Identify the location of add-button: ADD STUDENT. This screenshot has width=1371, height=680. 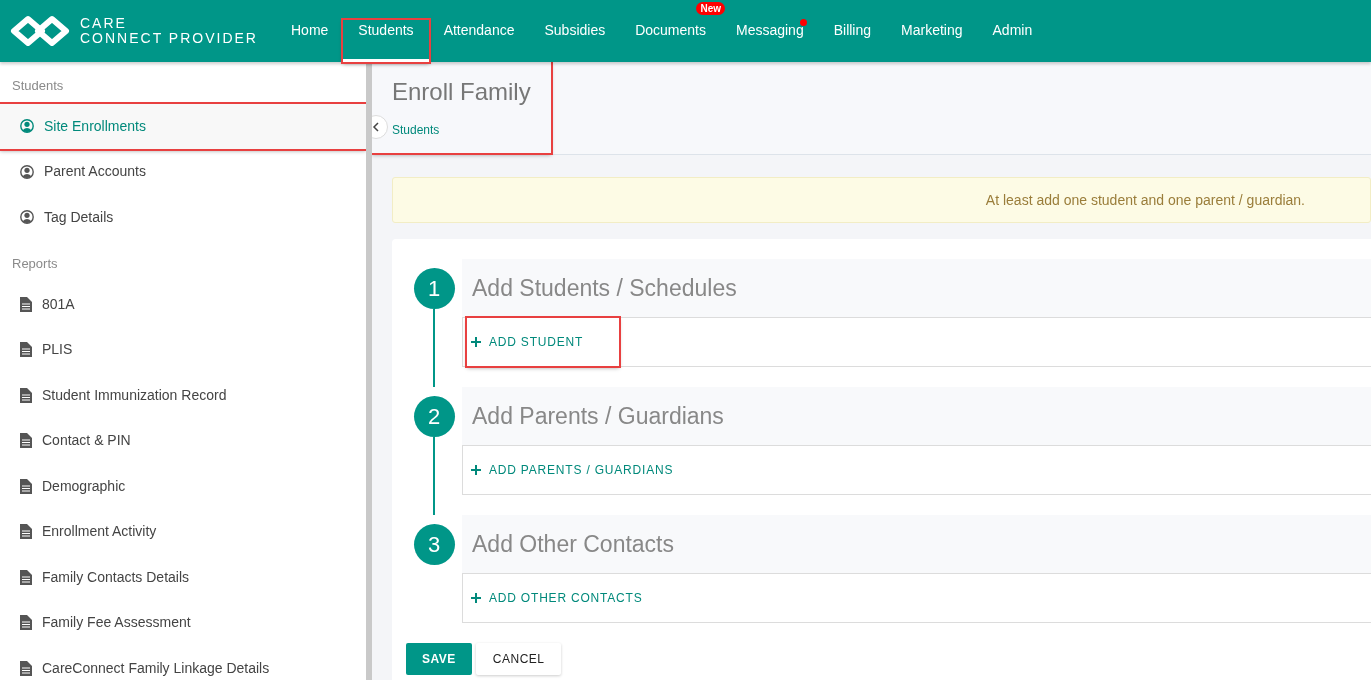
(543, 342).